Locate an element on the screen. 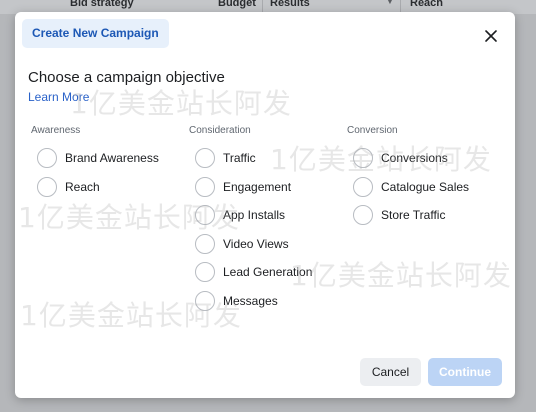 The height and width of the screenshot is (412, 536). option-label: Catalogue Sales is located at coordinates (425, 186).